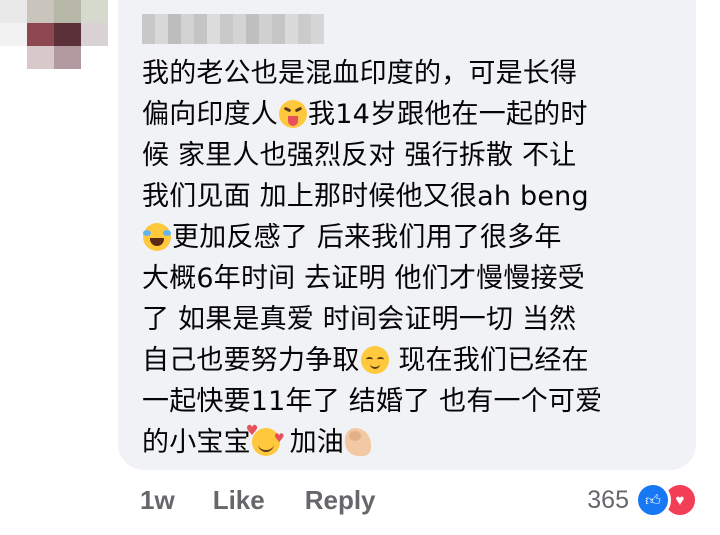 The width and height of the screenshot is (720, 535). Describe the element at coordinates (293, 114) in the screenshot. I see `squinting-tongue-emoji-icon` at that location.